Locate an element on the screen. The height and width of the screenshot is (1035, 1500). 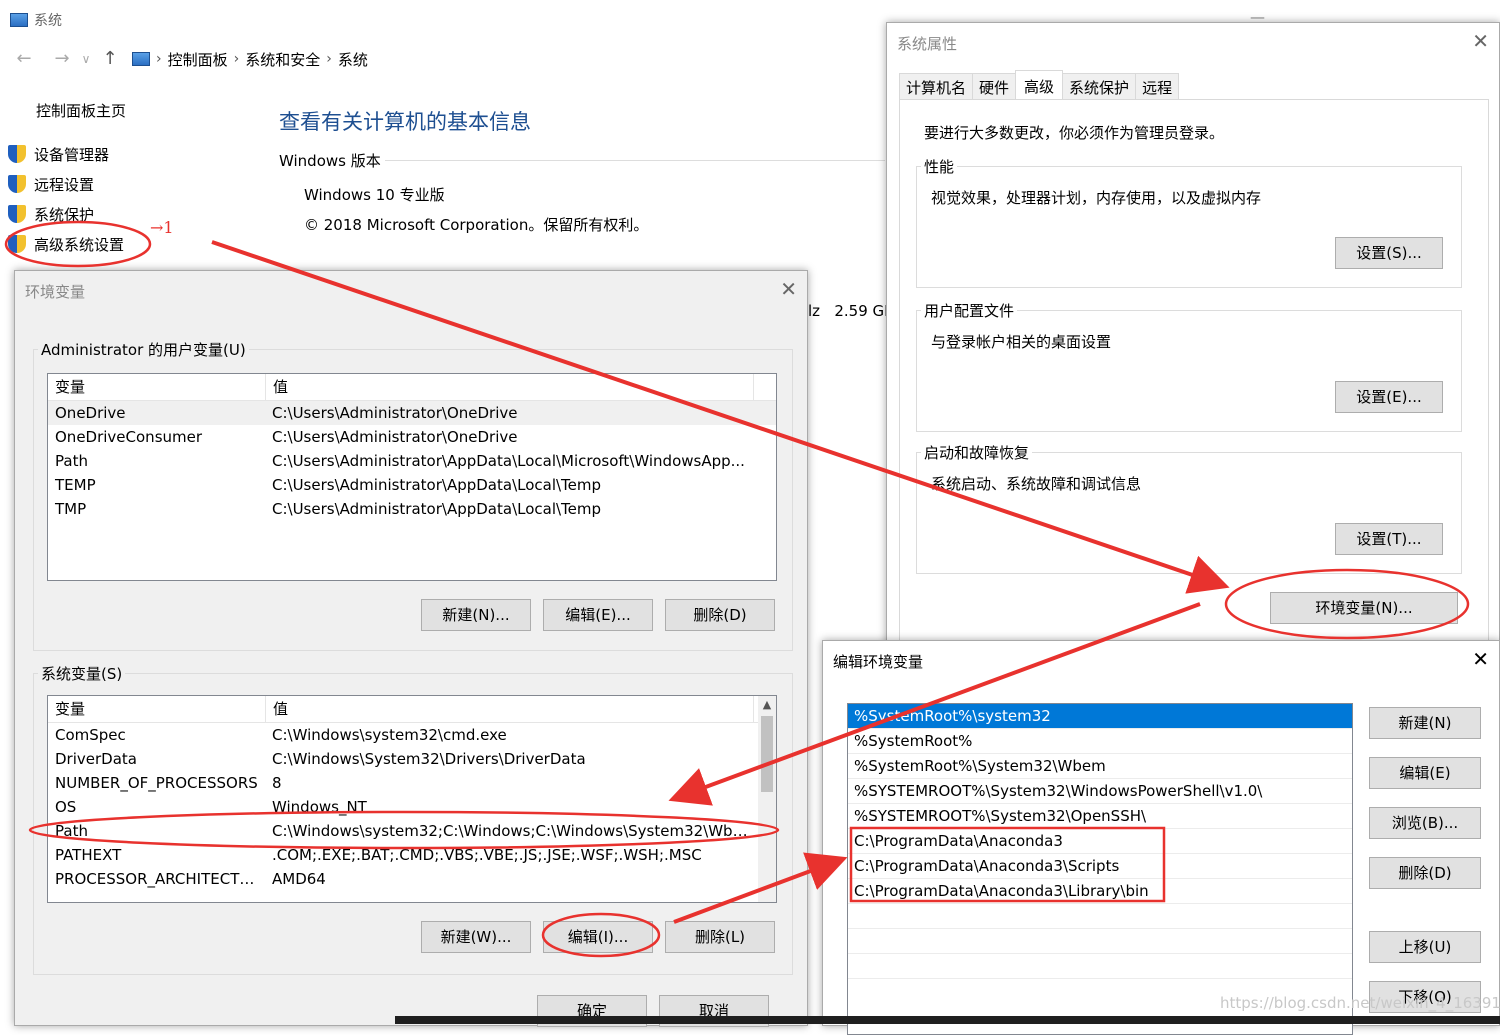
page-title: 查看有关计算机的基本信息 is located at coordinates (405, 122).